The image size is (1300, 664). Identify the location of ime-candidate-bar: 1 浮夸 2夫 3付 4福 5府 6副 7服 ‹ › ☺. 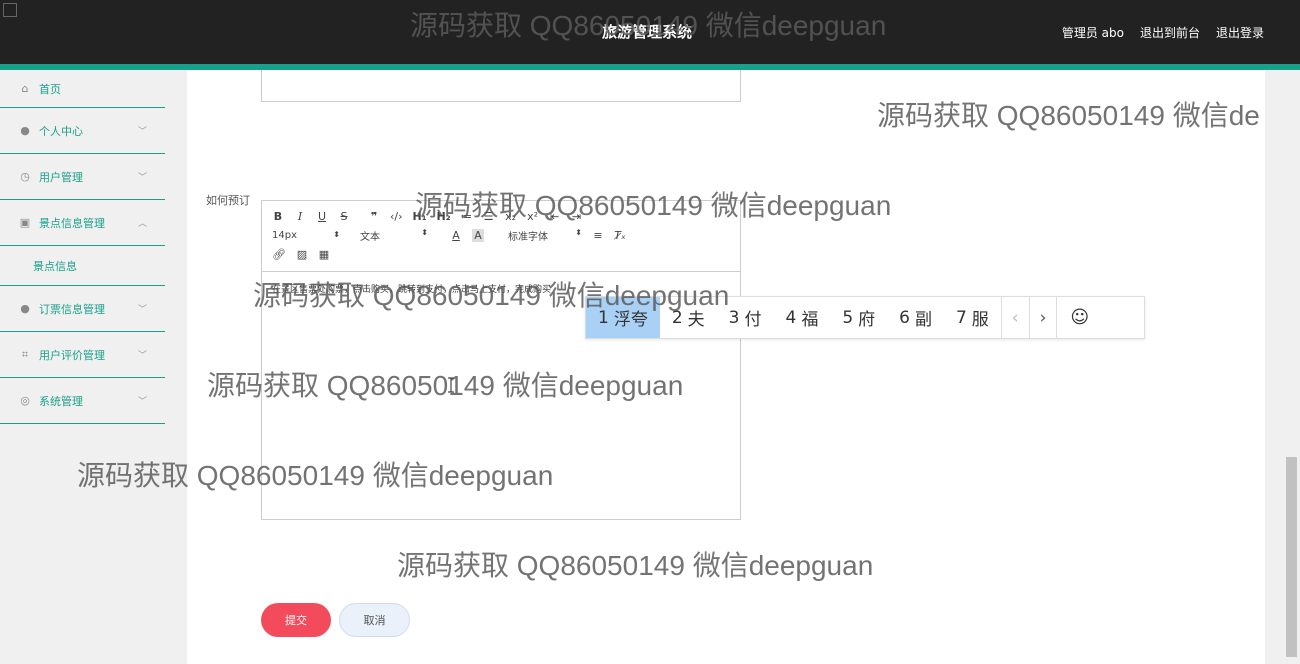
(865, 317).